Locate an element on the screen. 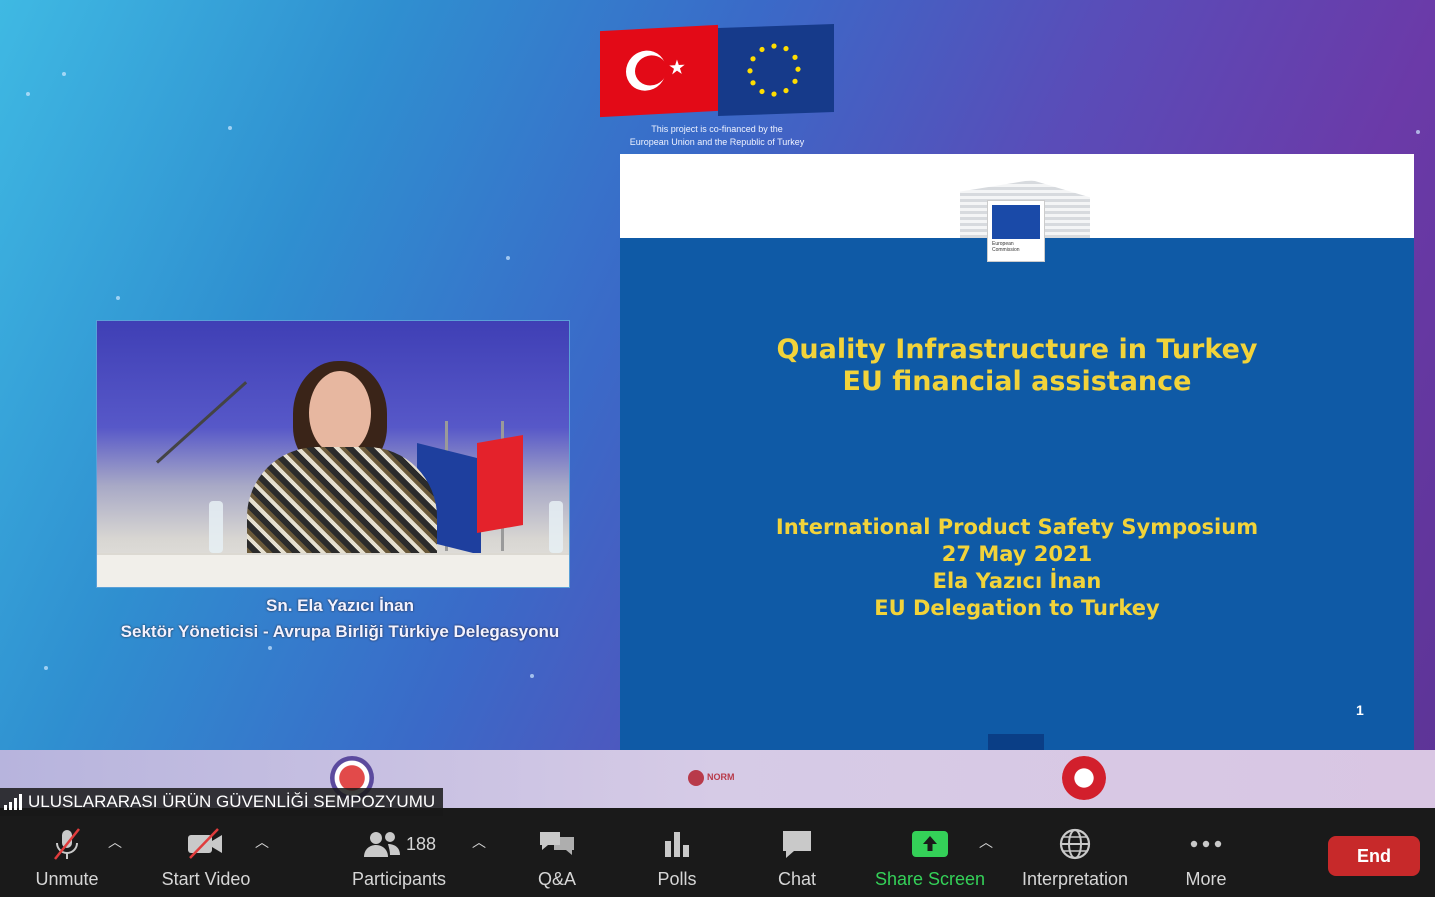 The height and width of the screenshot is (897, 1435). ec-logo-text-2: Commission is located at coordinates (1006, 250).